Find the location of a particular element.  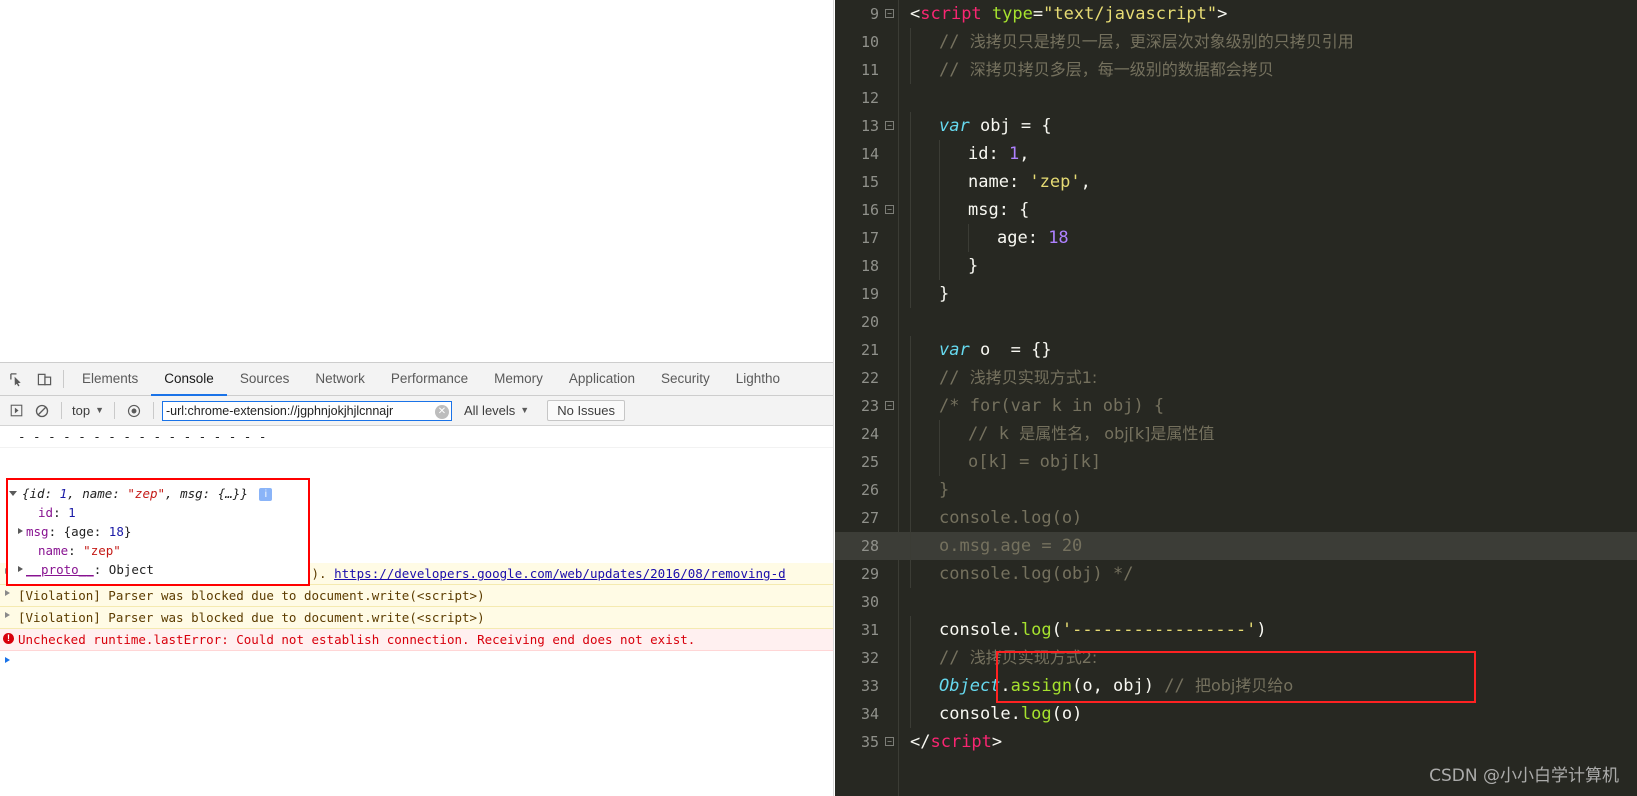

object-property-proto: __proto__: Object is located at coordinates (158, 569).